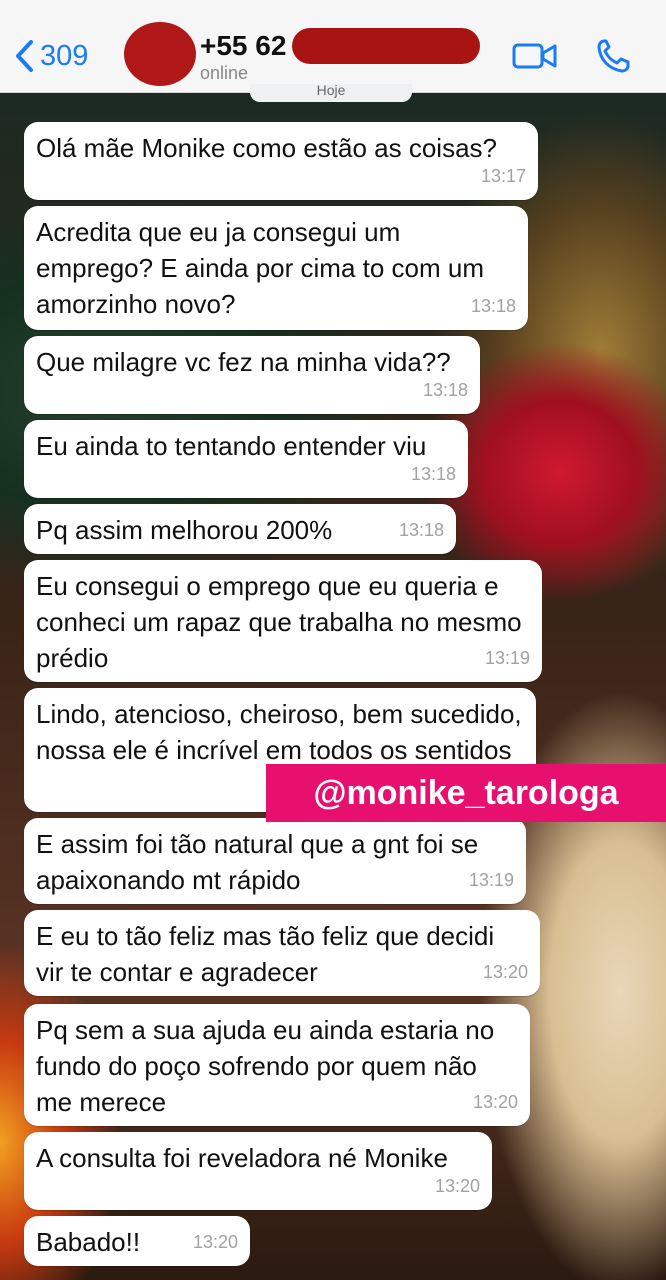 This screenshot has height=1280, width=666. What do you see at coordinates (535, 56) in the screenshot?
I see `video-camera-icon` at bounding box center [535, 56].